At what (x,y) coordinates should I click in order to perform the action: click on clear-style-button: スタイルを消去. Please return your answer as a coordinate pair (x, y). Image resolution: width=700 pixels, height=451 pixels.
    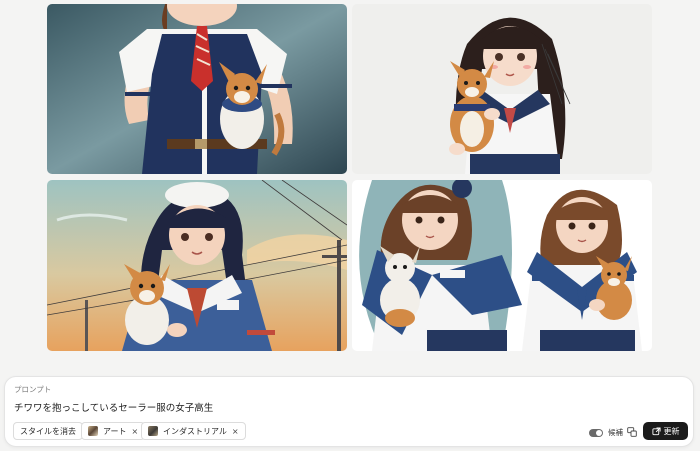
    Looking at the image, I should click on (48, 431).